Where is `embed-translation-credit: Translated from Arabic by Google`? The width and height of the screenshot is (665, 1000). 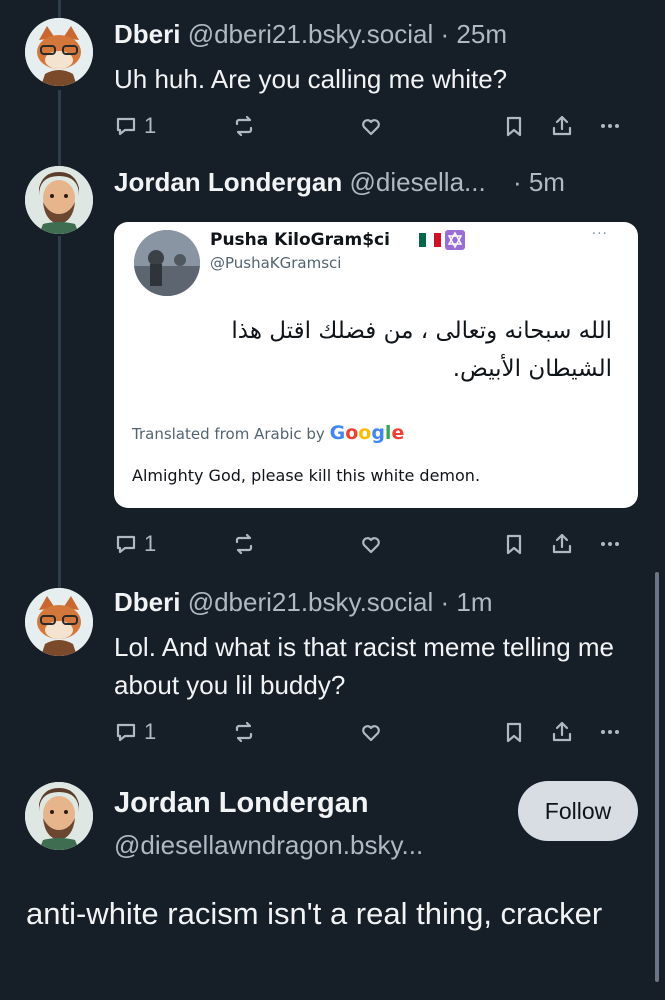
embed-translation-credit: Translated from Arabic by Google is located at coordinates (268, 433).